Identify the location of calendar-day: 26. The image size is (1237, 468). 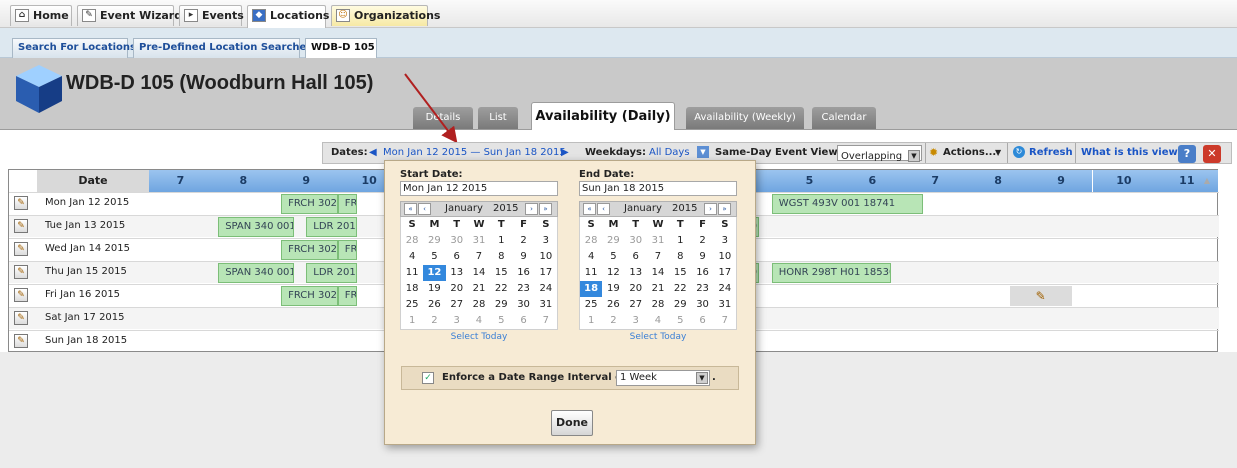
(613, 305).